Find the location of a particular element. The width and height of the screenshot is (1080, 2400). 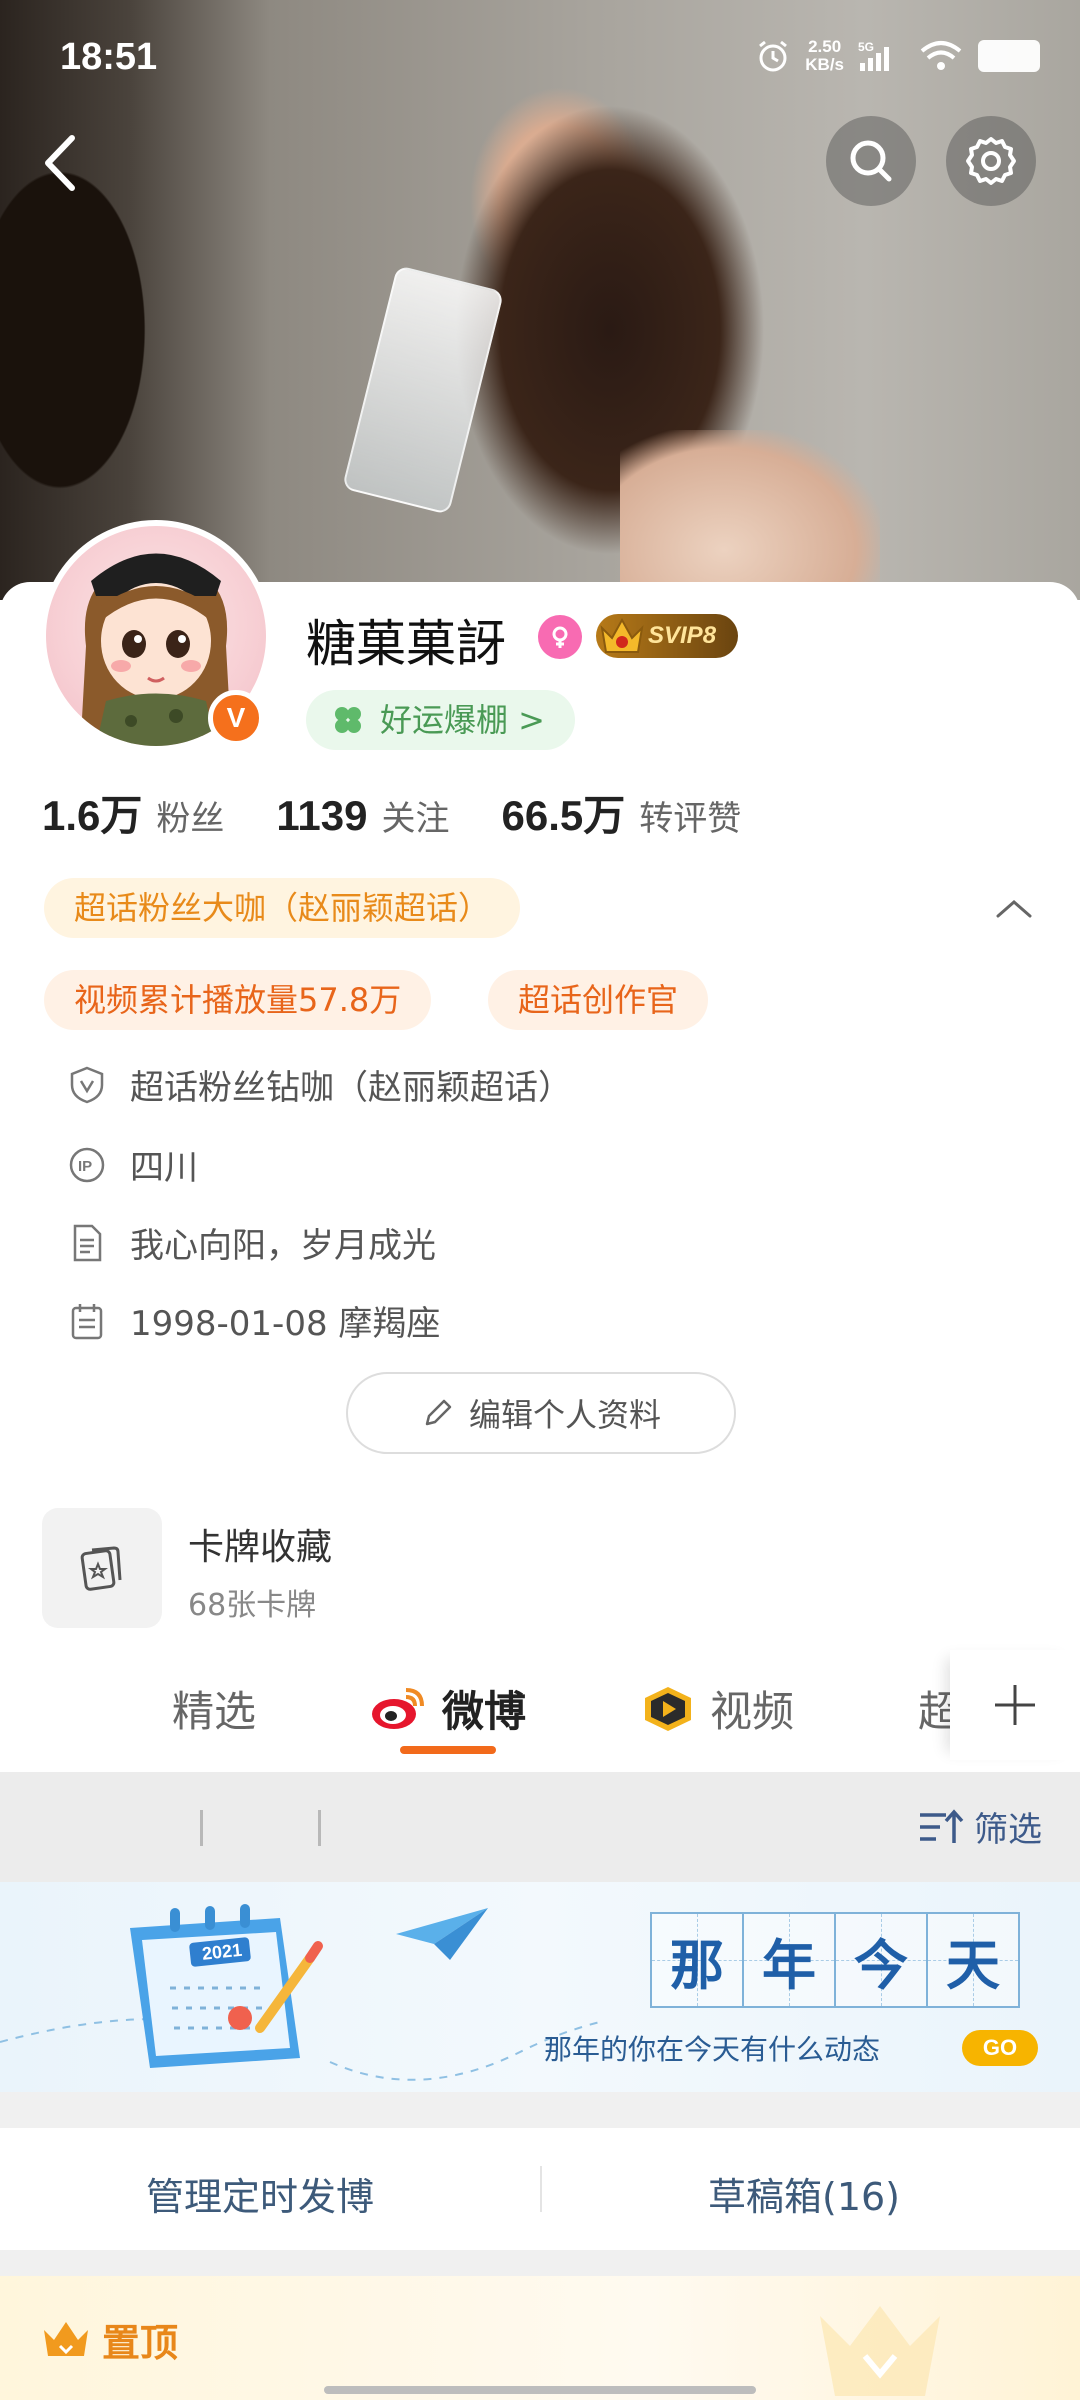

title-cell: 年 is located at coordinates (789, 1960).